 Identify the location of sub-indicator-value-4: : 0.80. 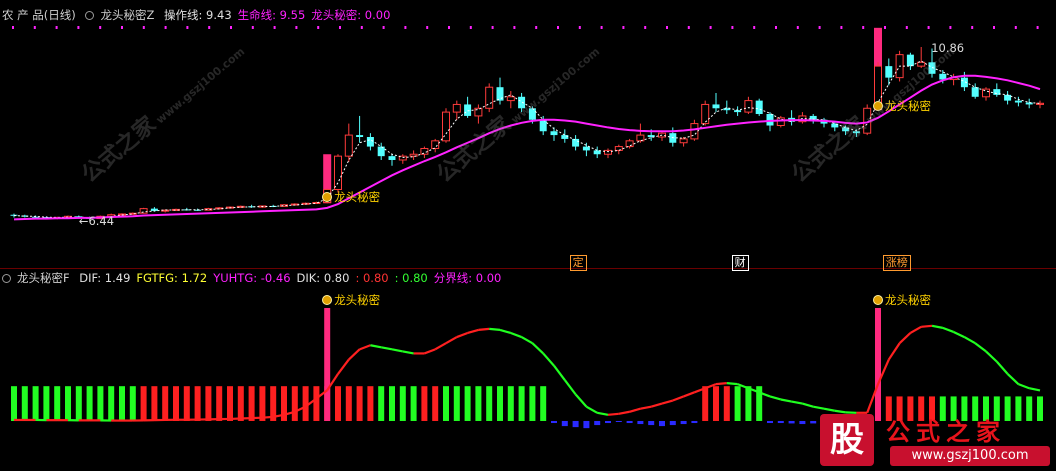
(372, 278).